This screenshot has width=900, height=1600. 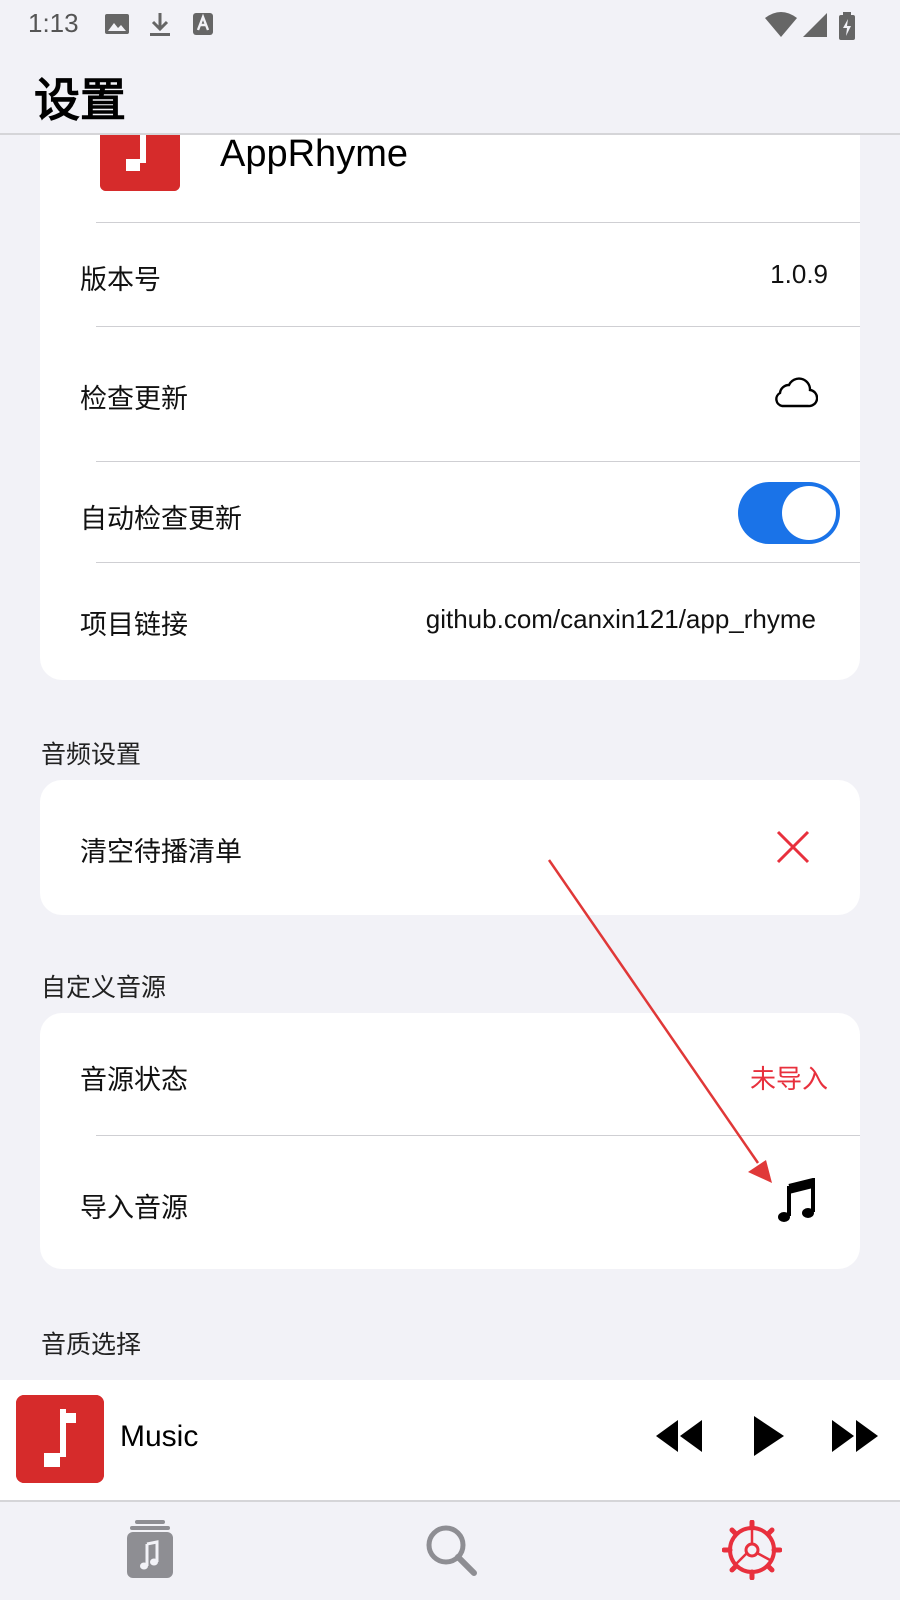 I want to click on version-row: 版本号 1.0.9, so click(x=450, y=274).